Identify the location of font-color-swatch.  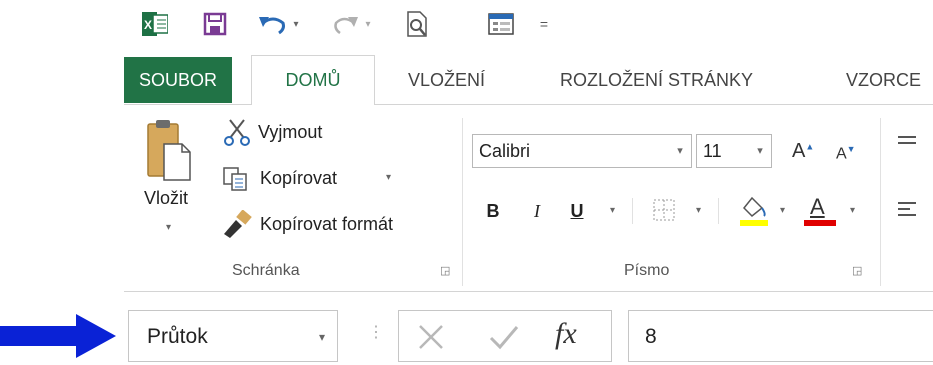
(820, 223).